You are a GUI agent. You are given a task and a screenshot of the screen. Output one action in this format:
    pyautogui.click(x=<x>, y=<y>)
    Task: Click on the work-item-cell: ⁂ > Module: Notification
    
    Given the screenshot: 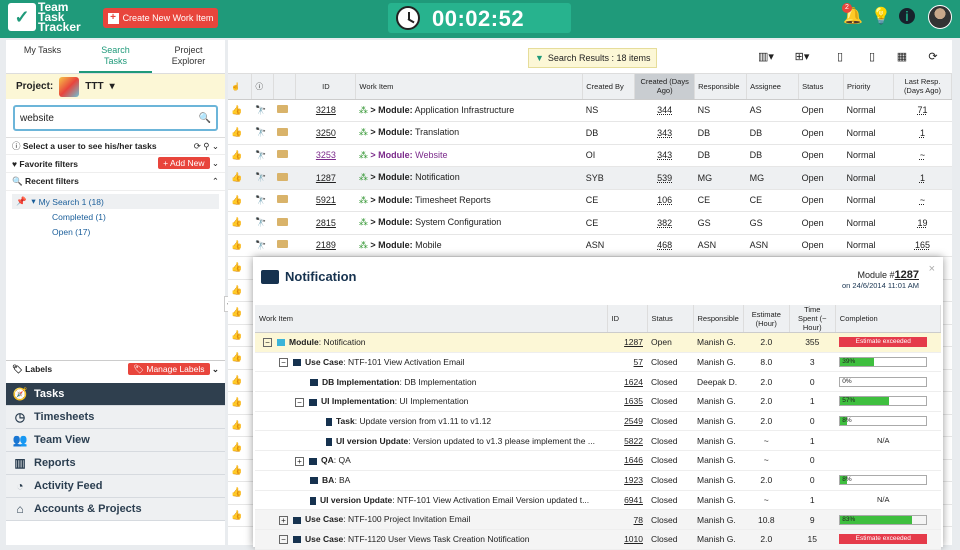 What is the action you would take?
    pyautogui.click(x=469, y=178)
    